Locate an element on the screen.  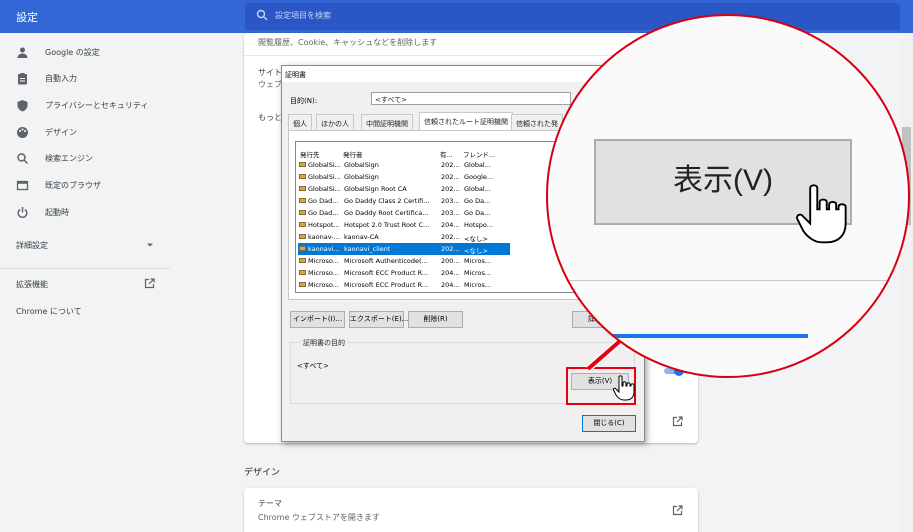
sidebar-advanced-label: 詳細設定 is located at coordinates (32, 245).